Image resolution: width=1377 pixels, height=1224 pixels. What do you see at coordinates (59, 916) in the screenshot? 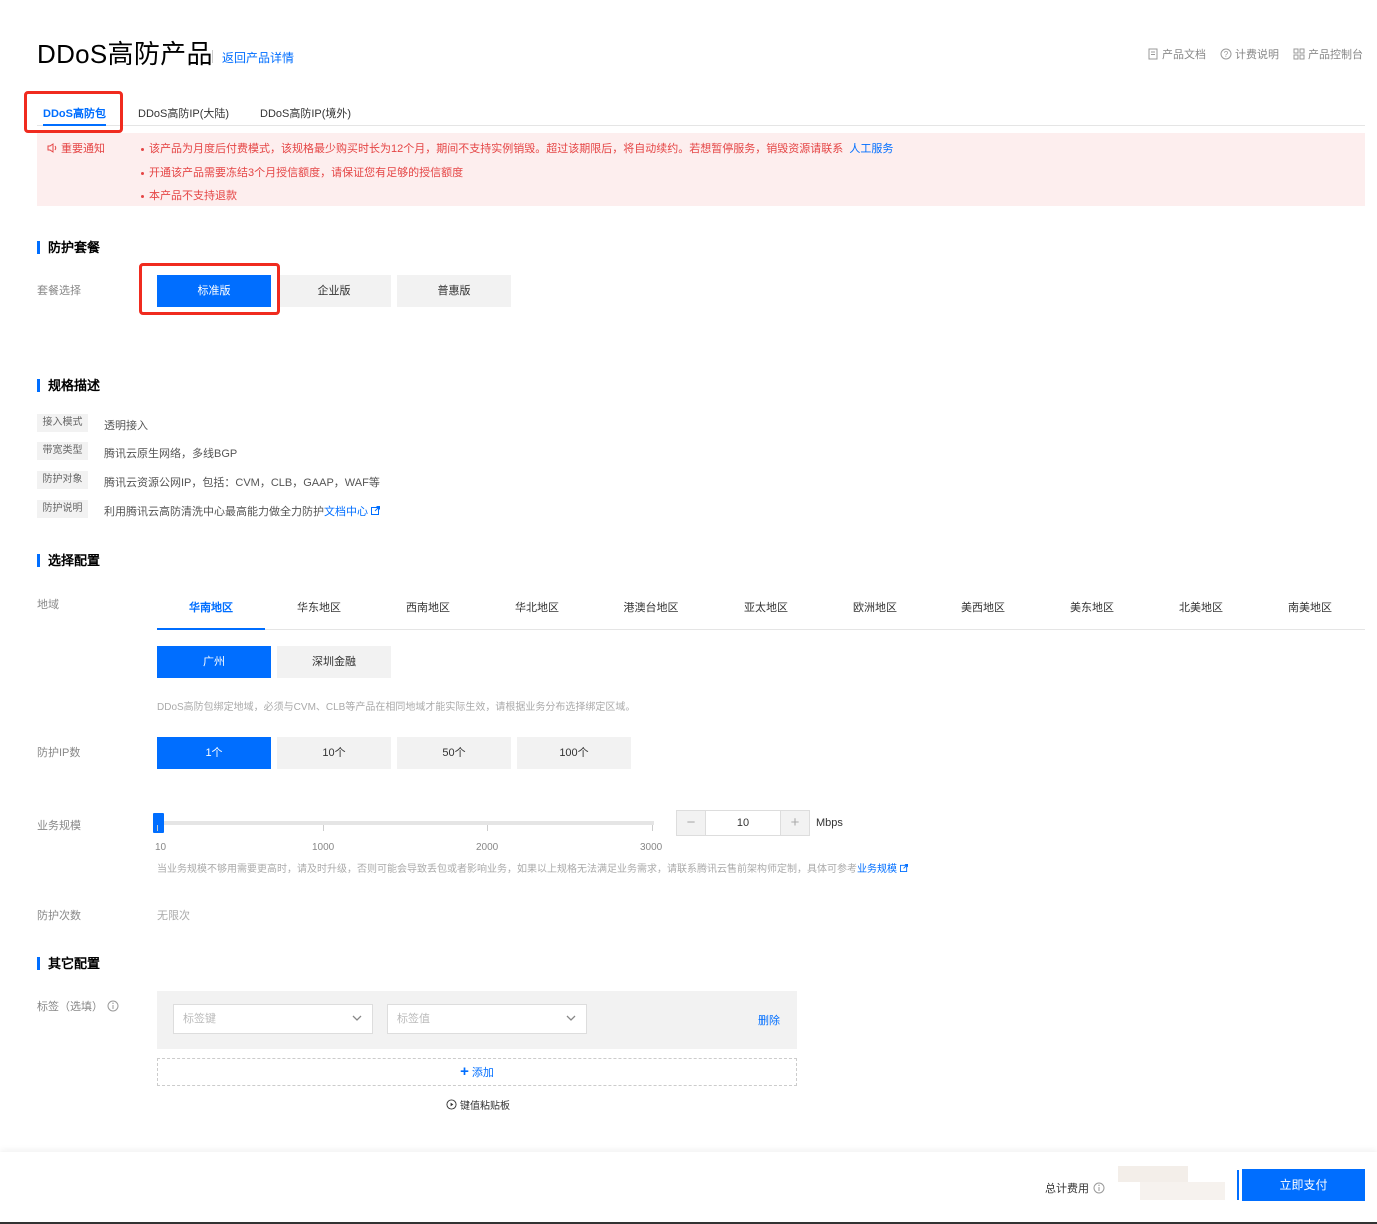
I see `protection-times-label: 防护次数` at bounding box center [59, 916].